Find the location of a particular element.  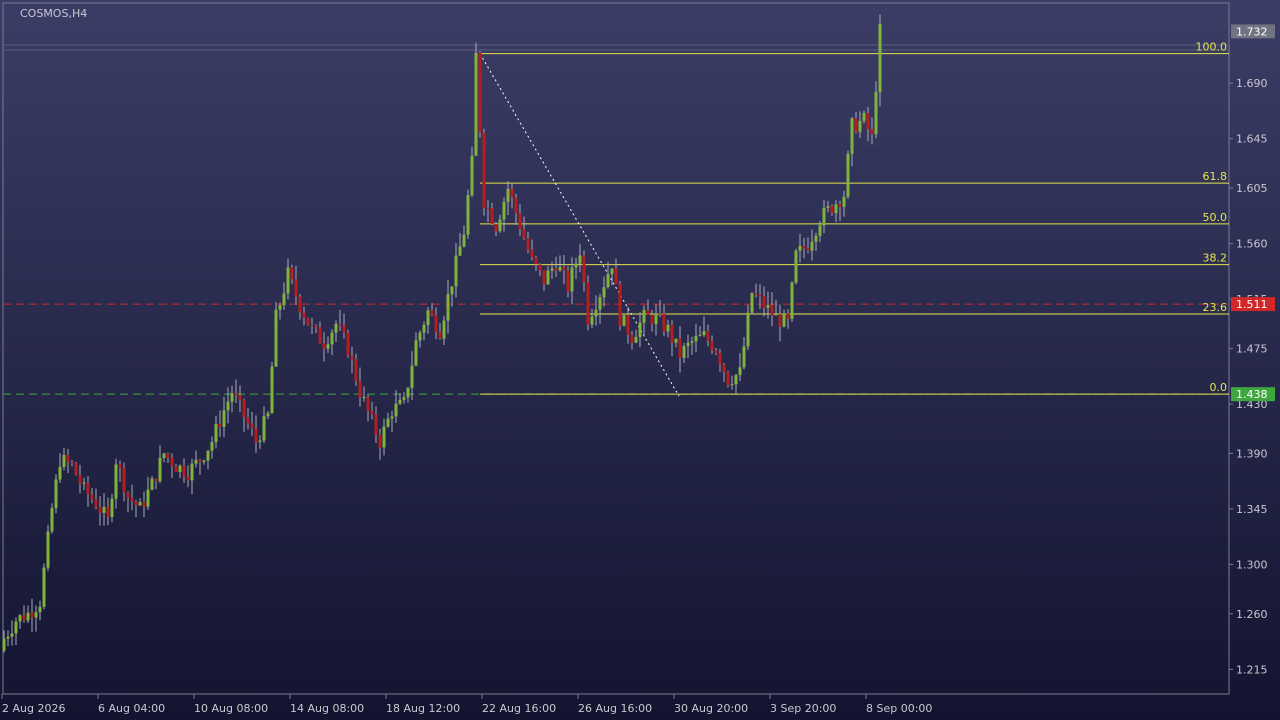

fib-level-label: 0.0 is located at coordinates (1219, 387).